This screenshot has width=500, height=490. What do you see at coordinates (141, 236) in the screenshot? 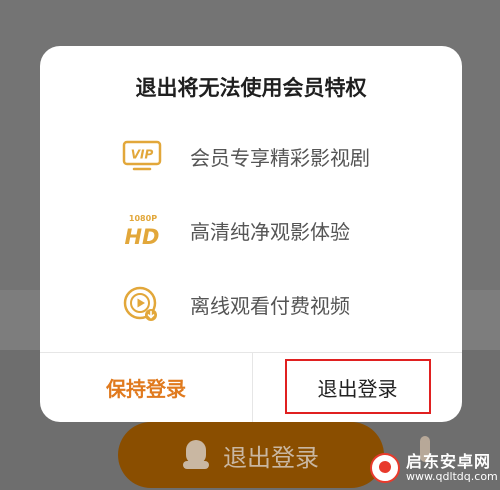
I see `hd-icon-text: HD` at bounding box center [141, 236].